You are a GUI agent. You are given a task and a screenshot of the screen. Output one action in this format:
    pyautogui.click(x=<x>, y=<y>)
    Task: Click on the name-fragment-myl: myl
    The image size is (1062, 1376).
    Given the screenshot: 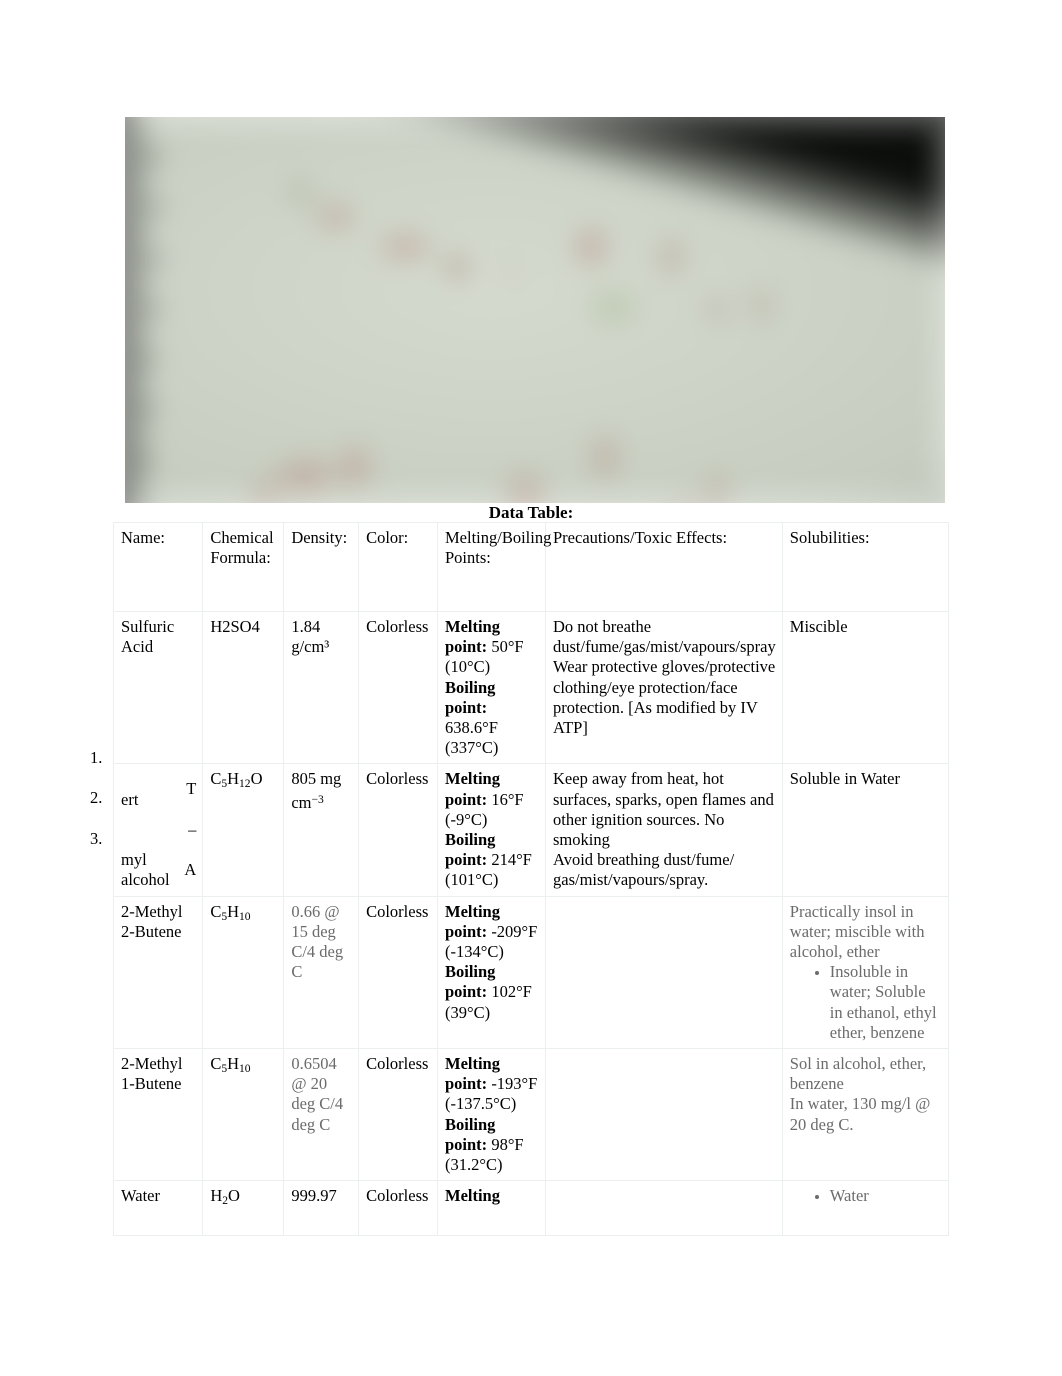 What is the action you would take?
    pyautogui.click(x=134, y=860)
    